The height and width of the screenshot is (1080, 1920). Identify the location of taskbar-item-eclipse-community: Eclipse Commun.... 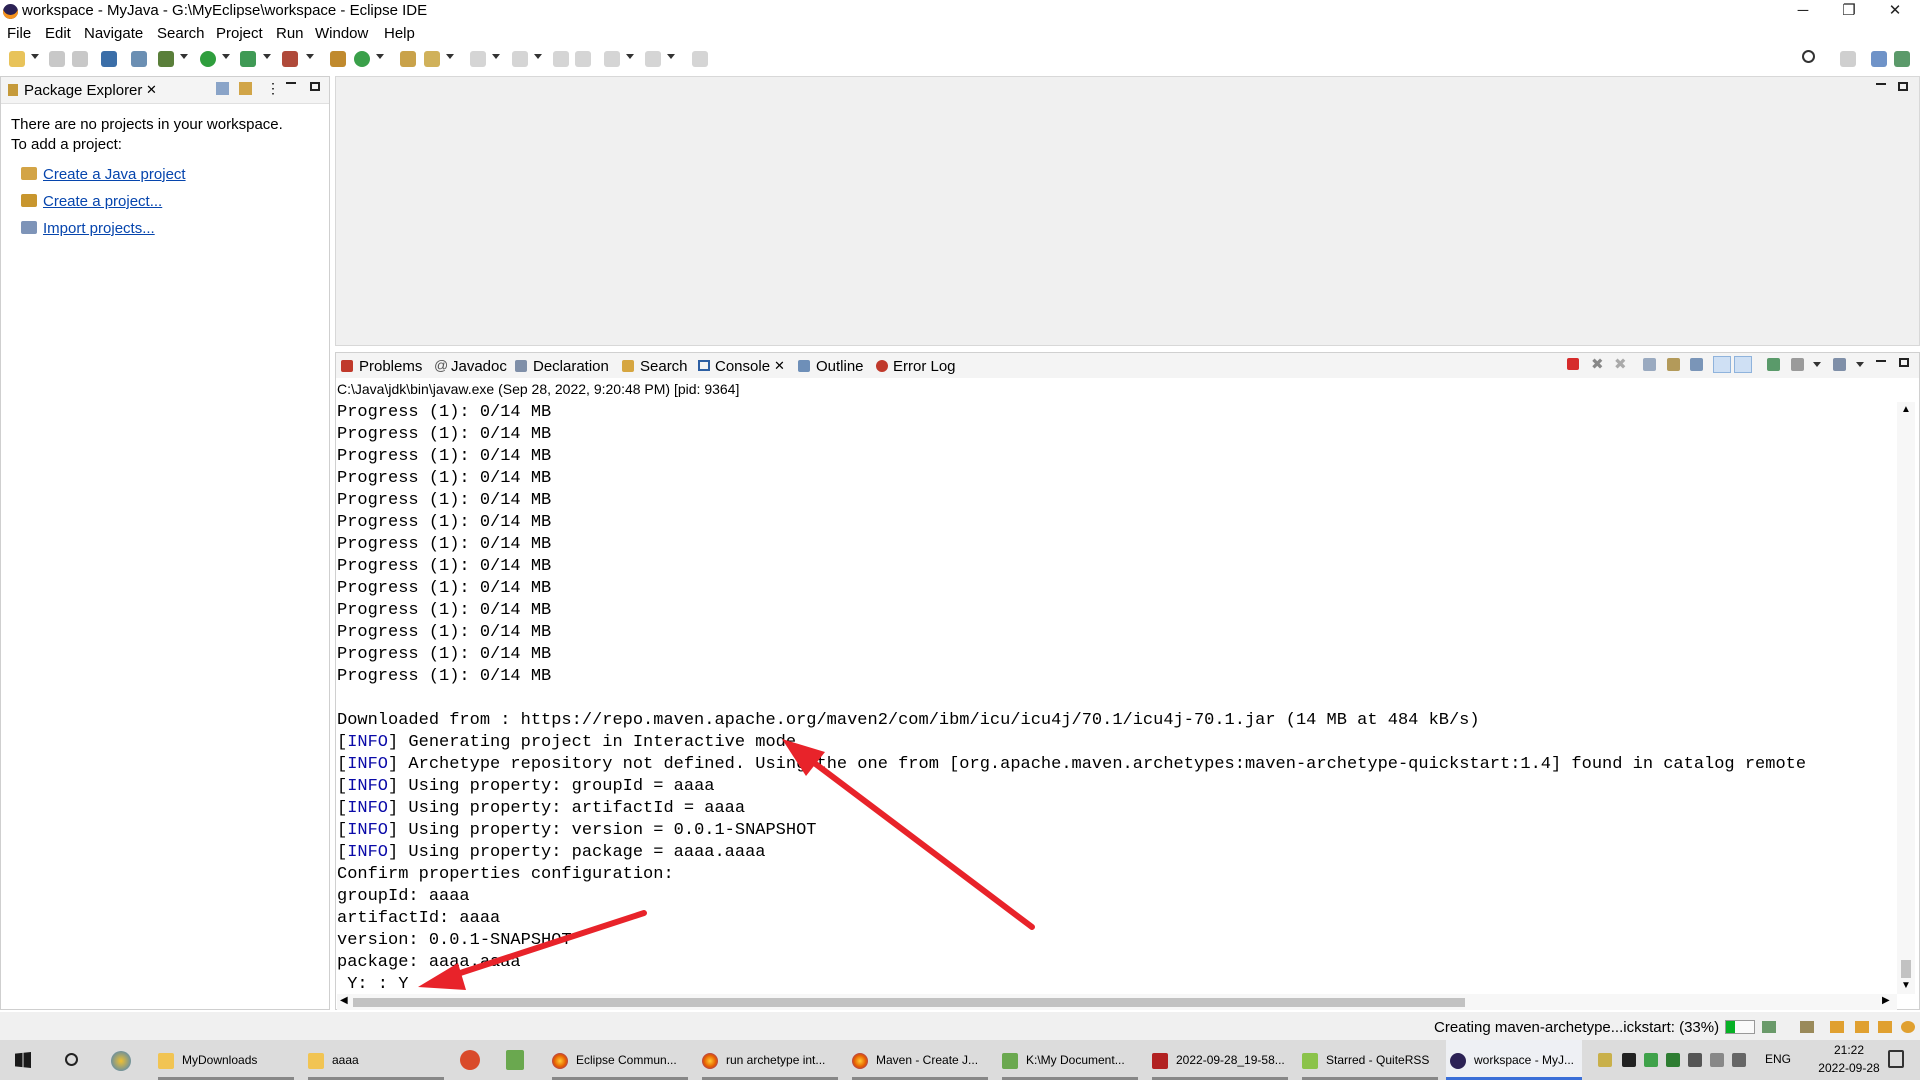
(620, 1060).